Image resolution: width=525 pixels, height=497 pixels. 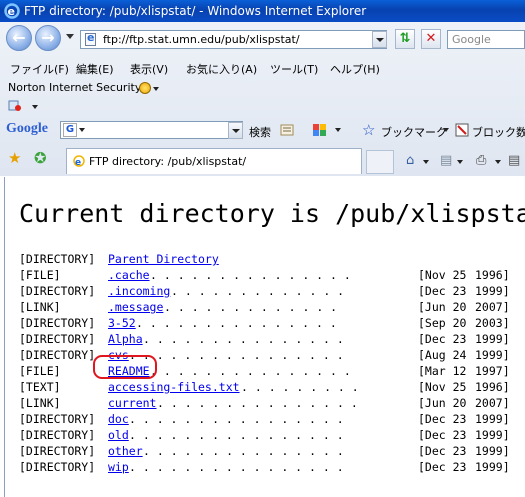 I want to click on google-logo: Google, so click(x=27, y=129).